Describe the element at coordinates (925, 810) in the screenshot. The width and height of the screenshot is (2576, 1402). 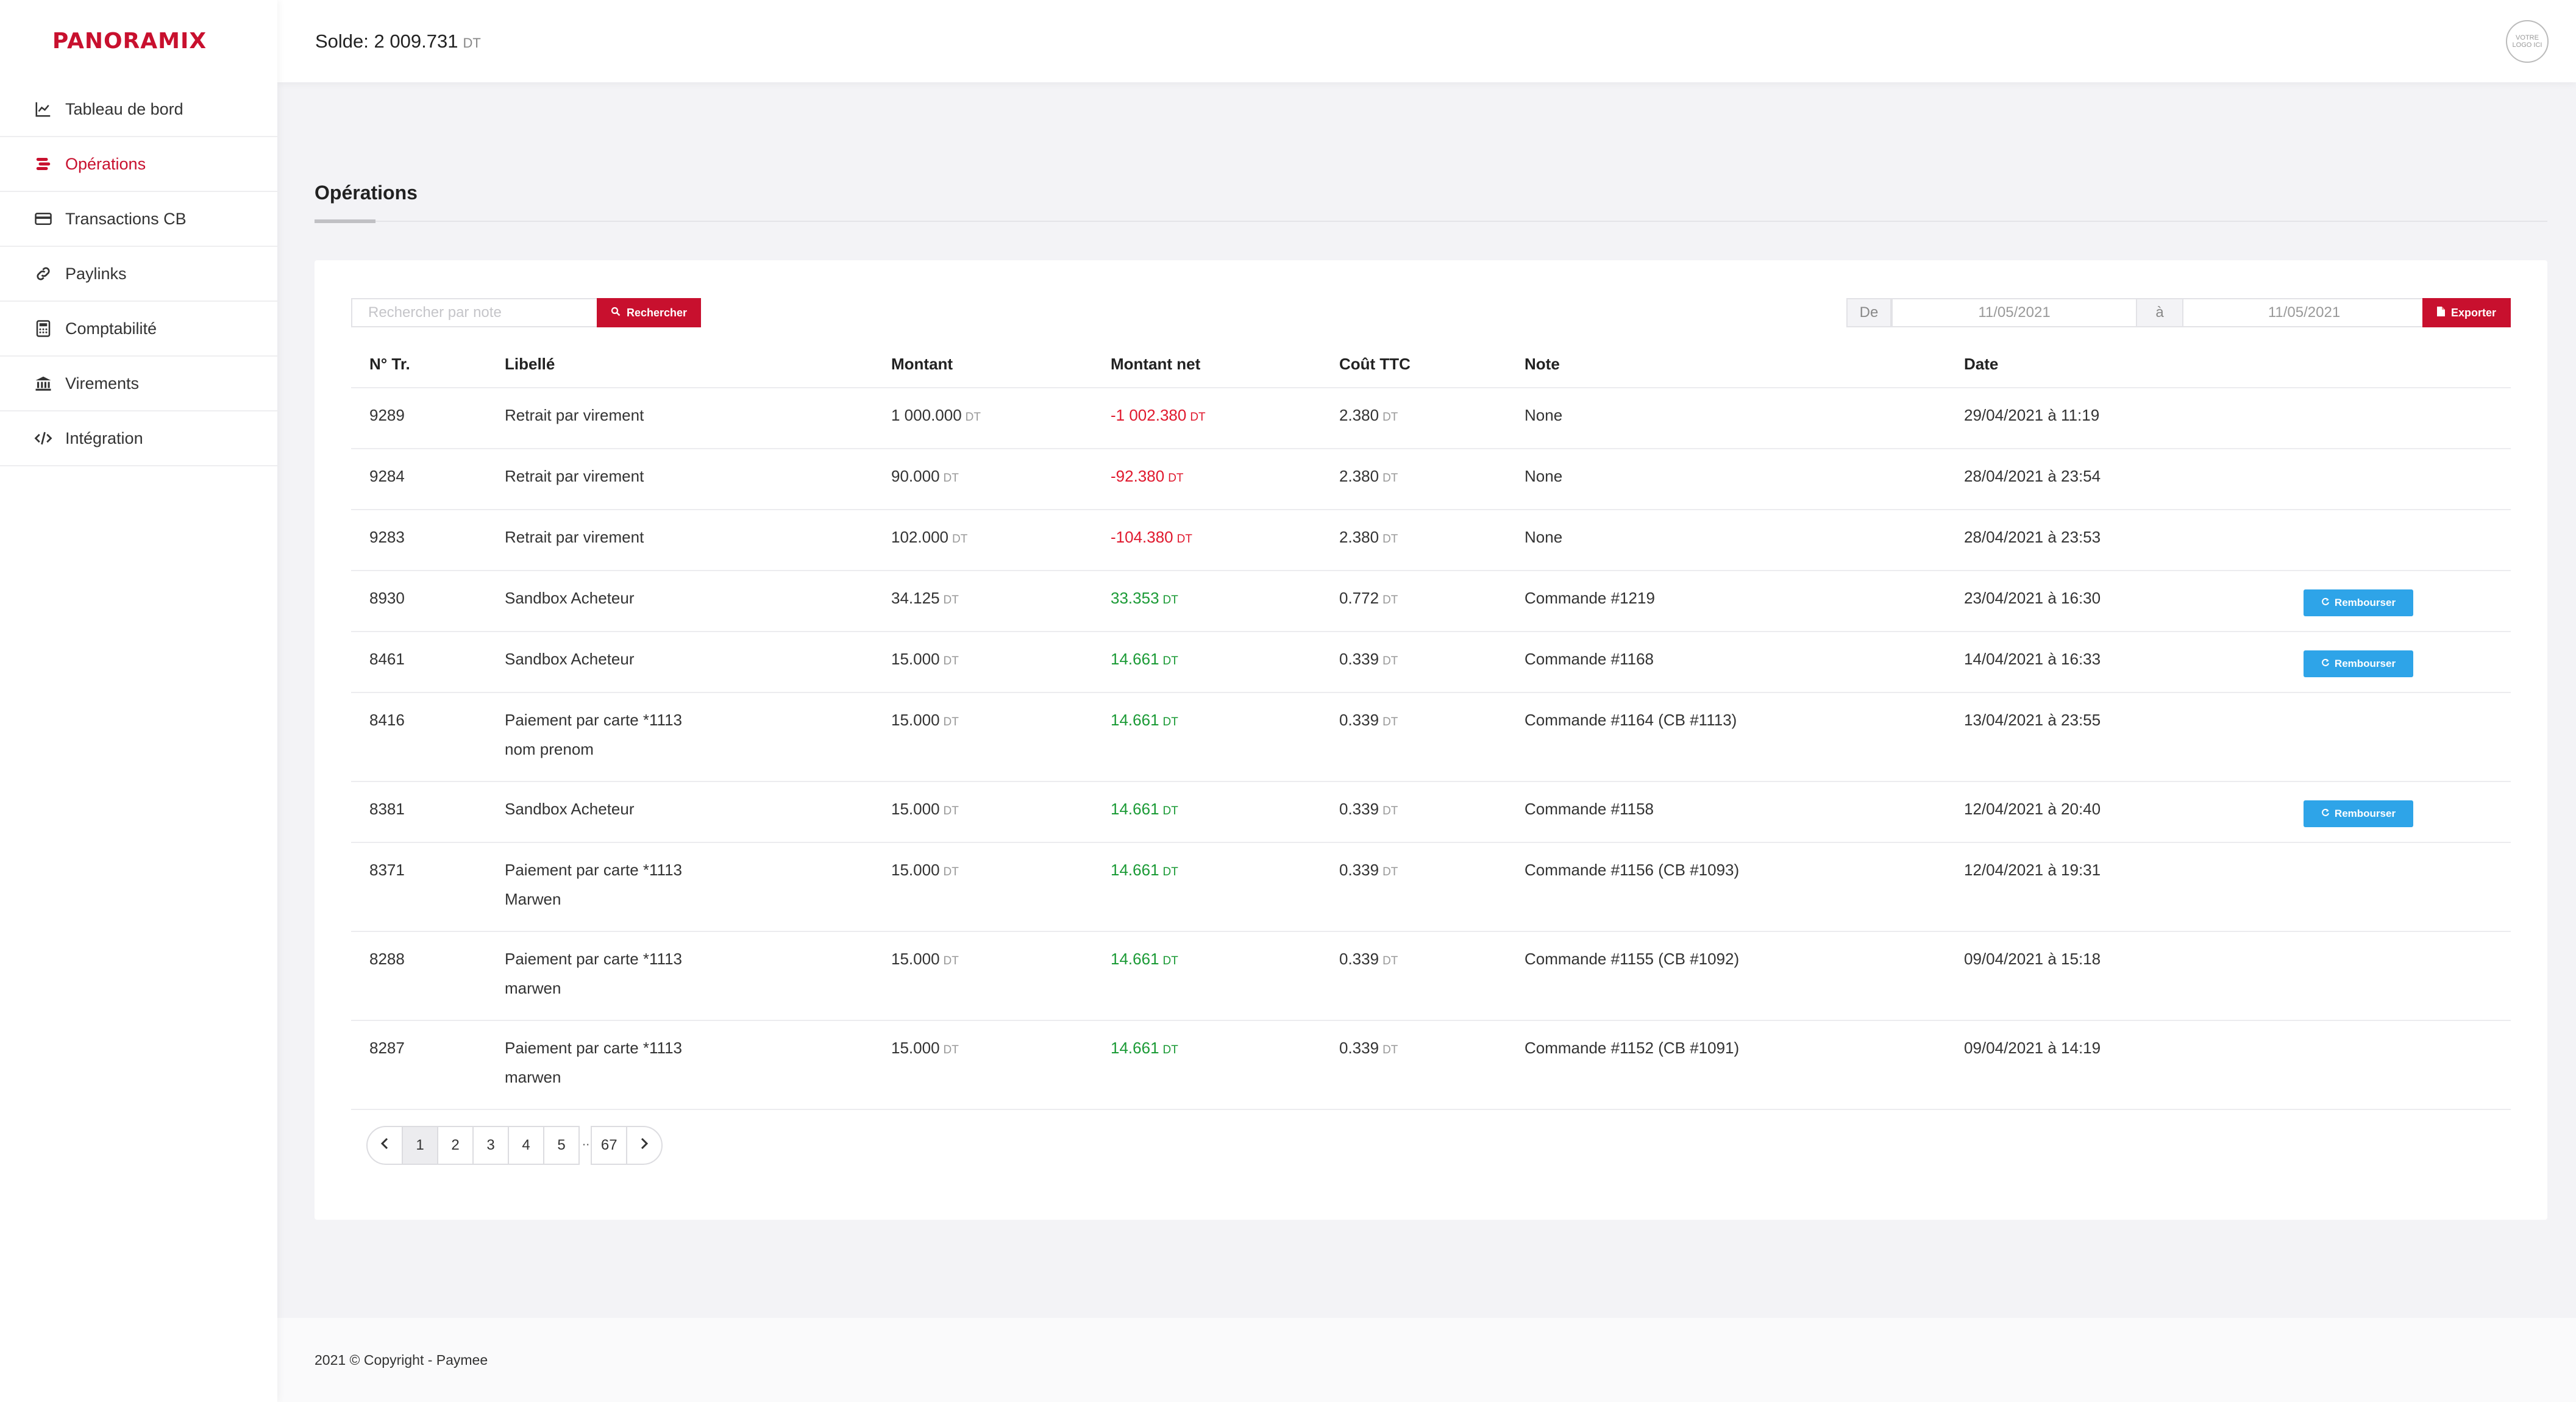
I see `cell-montant: 15.000 DT` at that location.